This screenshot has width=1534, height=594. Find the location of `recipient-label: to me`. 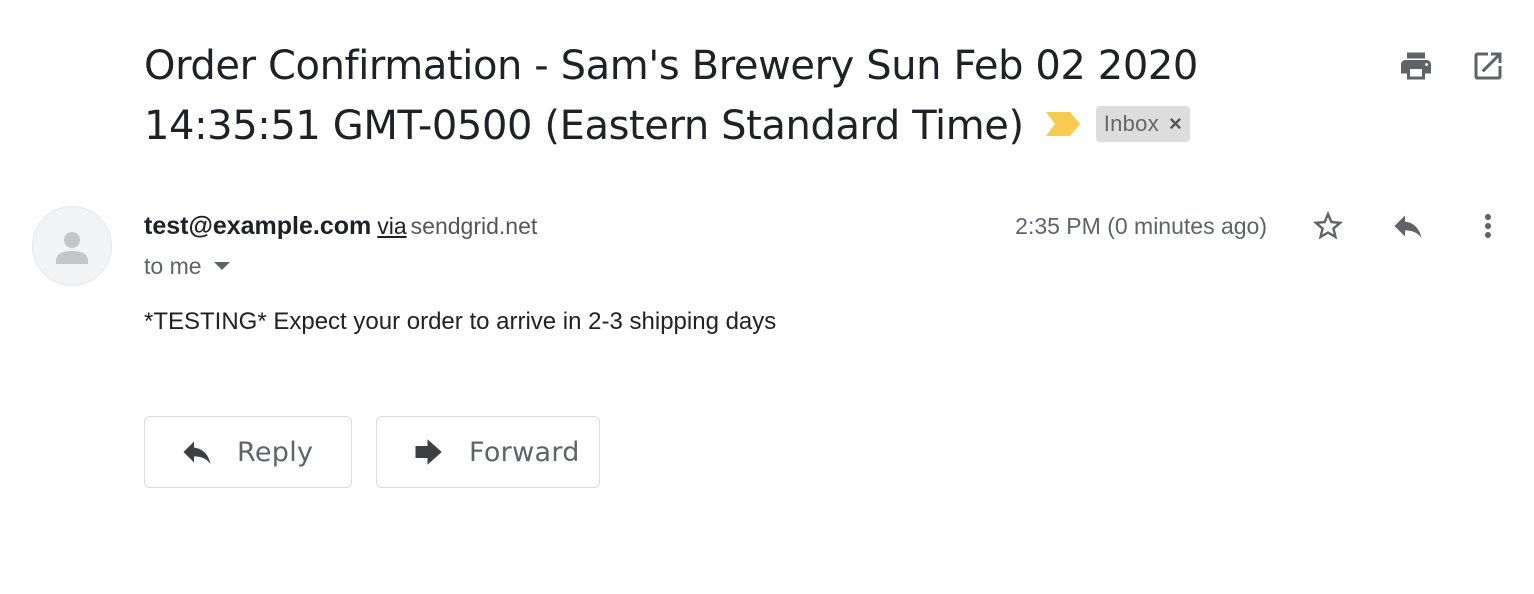

recipient-label: to me is located at coordinates (173, 266).